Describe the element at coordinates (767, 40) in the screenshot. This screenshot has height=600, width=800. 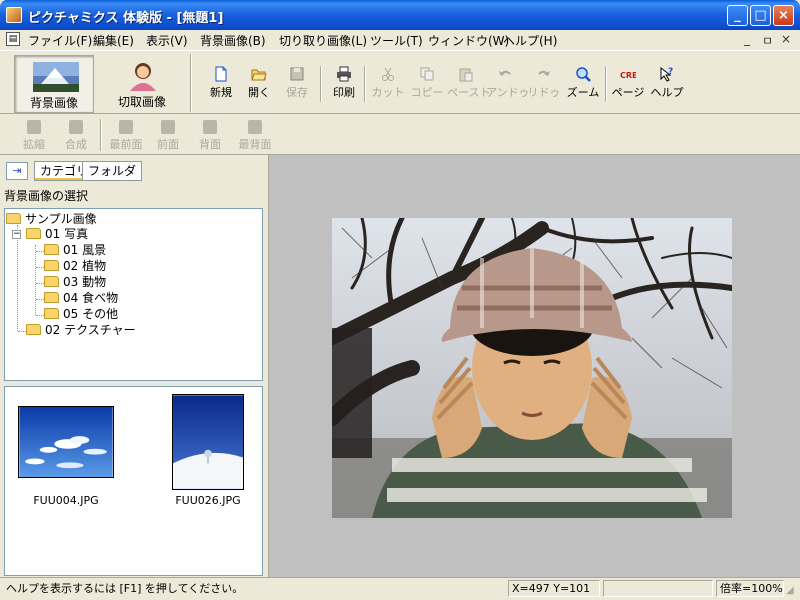
I see `mdi-restore-button: ㅁ` at that location.